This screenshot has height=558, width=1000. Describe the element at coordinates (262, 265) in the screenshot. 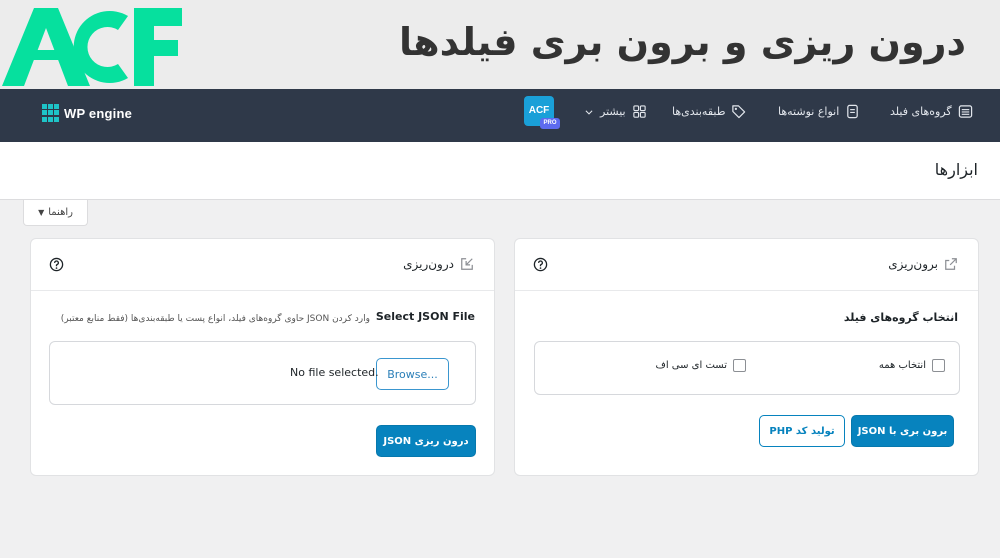

I see `import-panel-header: درون‌ریزی` at that location.